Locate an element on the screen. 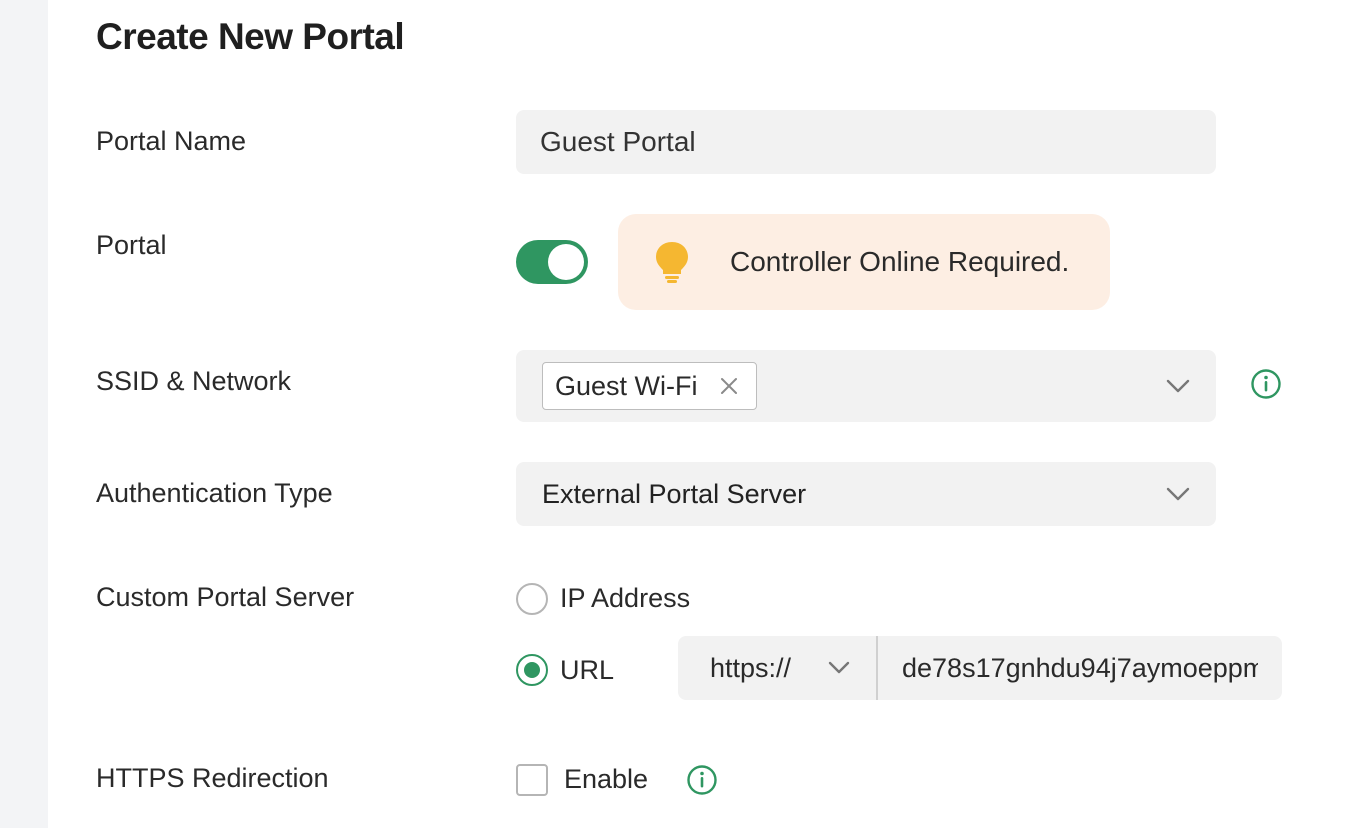 This screenshot has height=828, width=1370. protocol-select: https:// is located at coordinates (778, 668).